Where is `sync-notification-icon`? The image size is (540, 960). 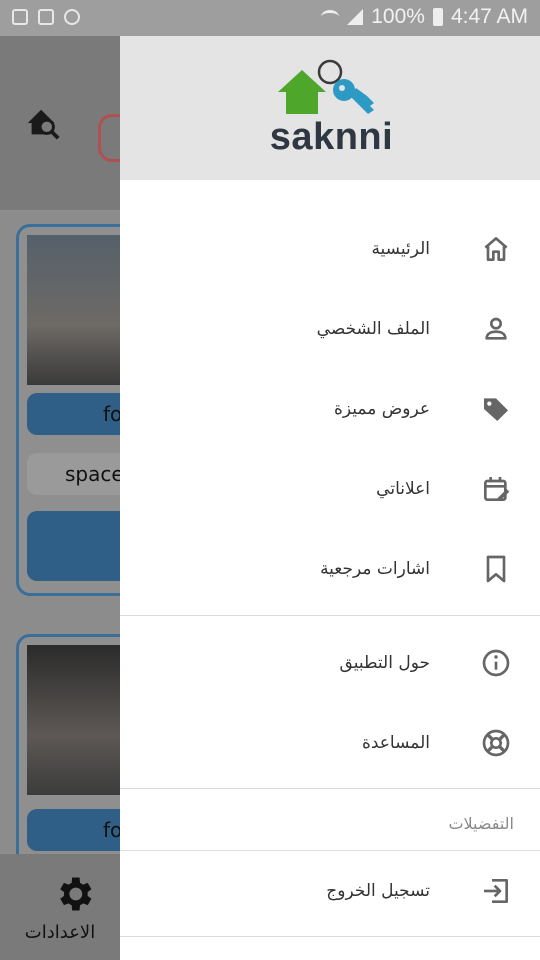 sync-notification-icon is located at coordinates (72, 17).